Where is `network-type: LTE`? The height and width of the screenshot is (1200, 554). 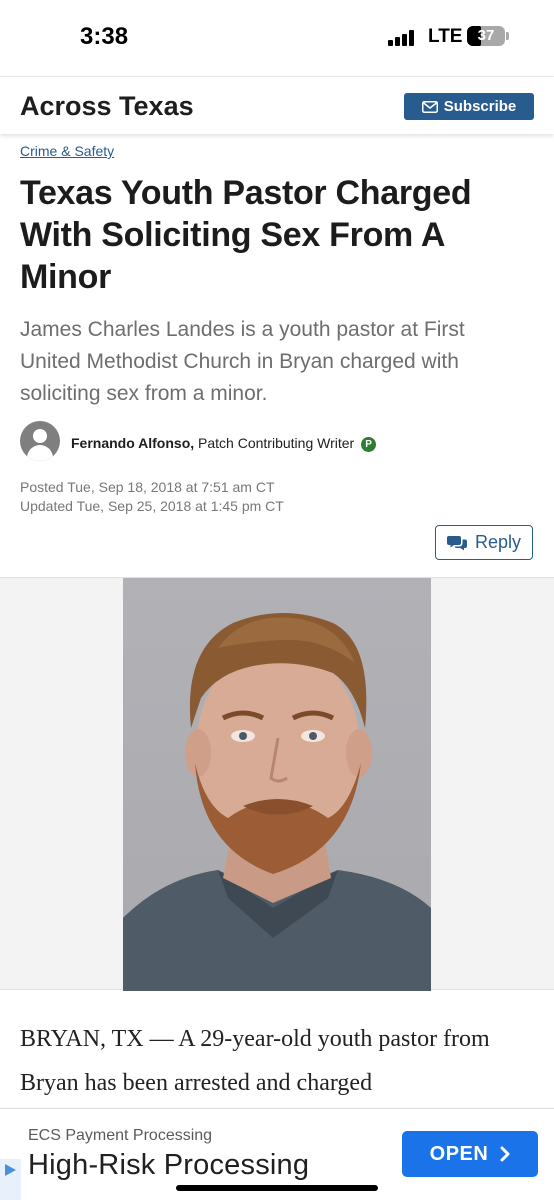
network-type: LTE is located at coordinates (445, 36).